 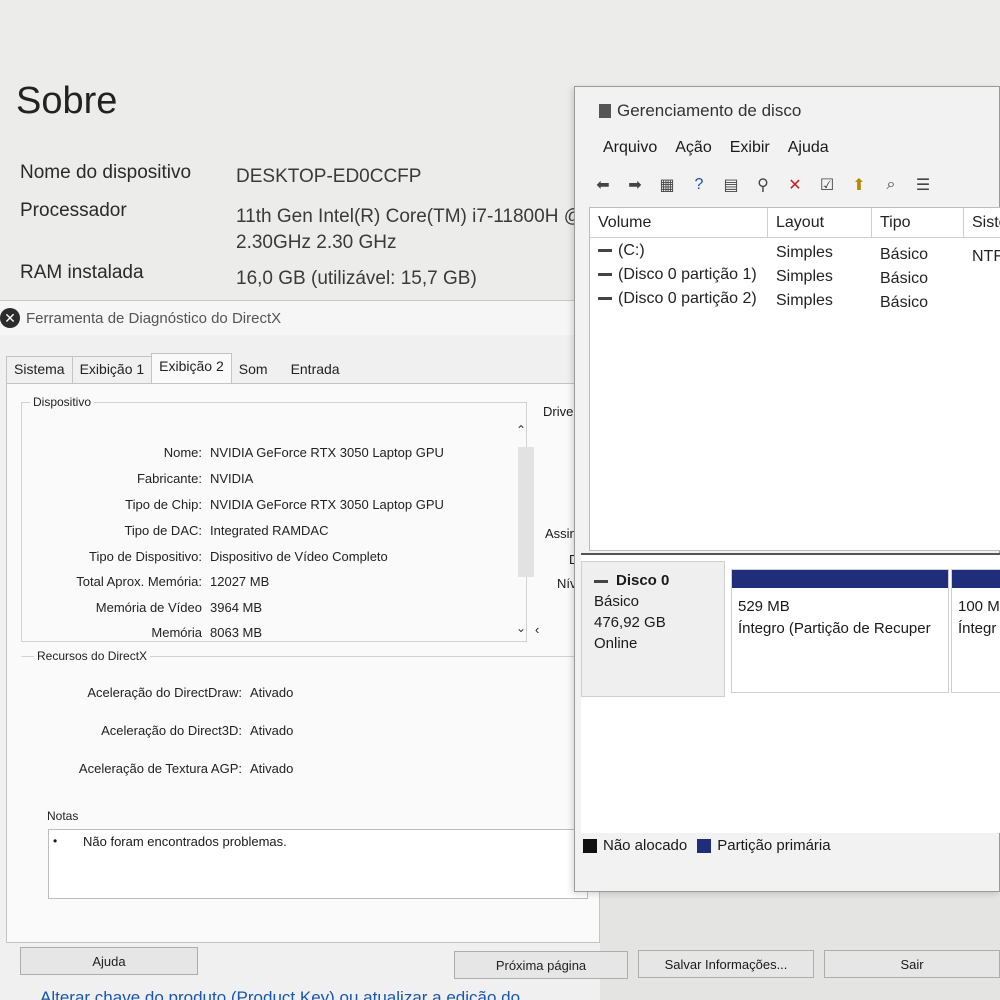 I want to click on scroll-down-icon: ⌄, so click(x=521, y=628).